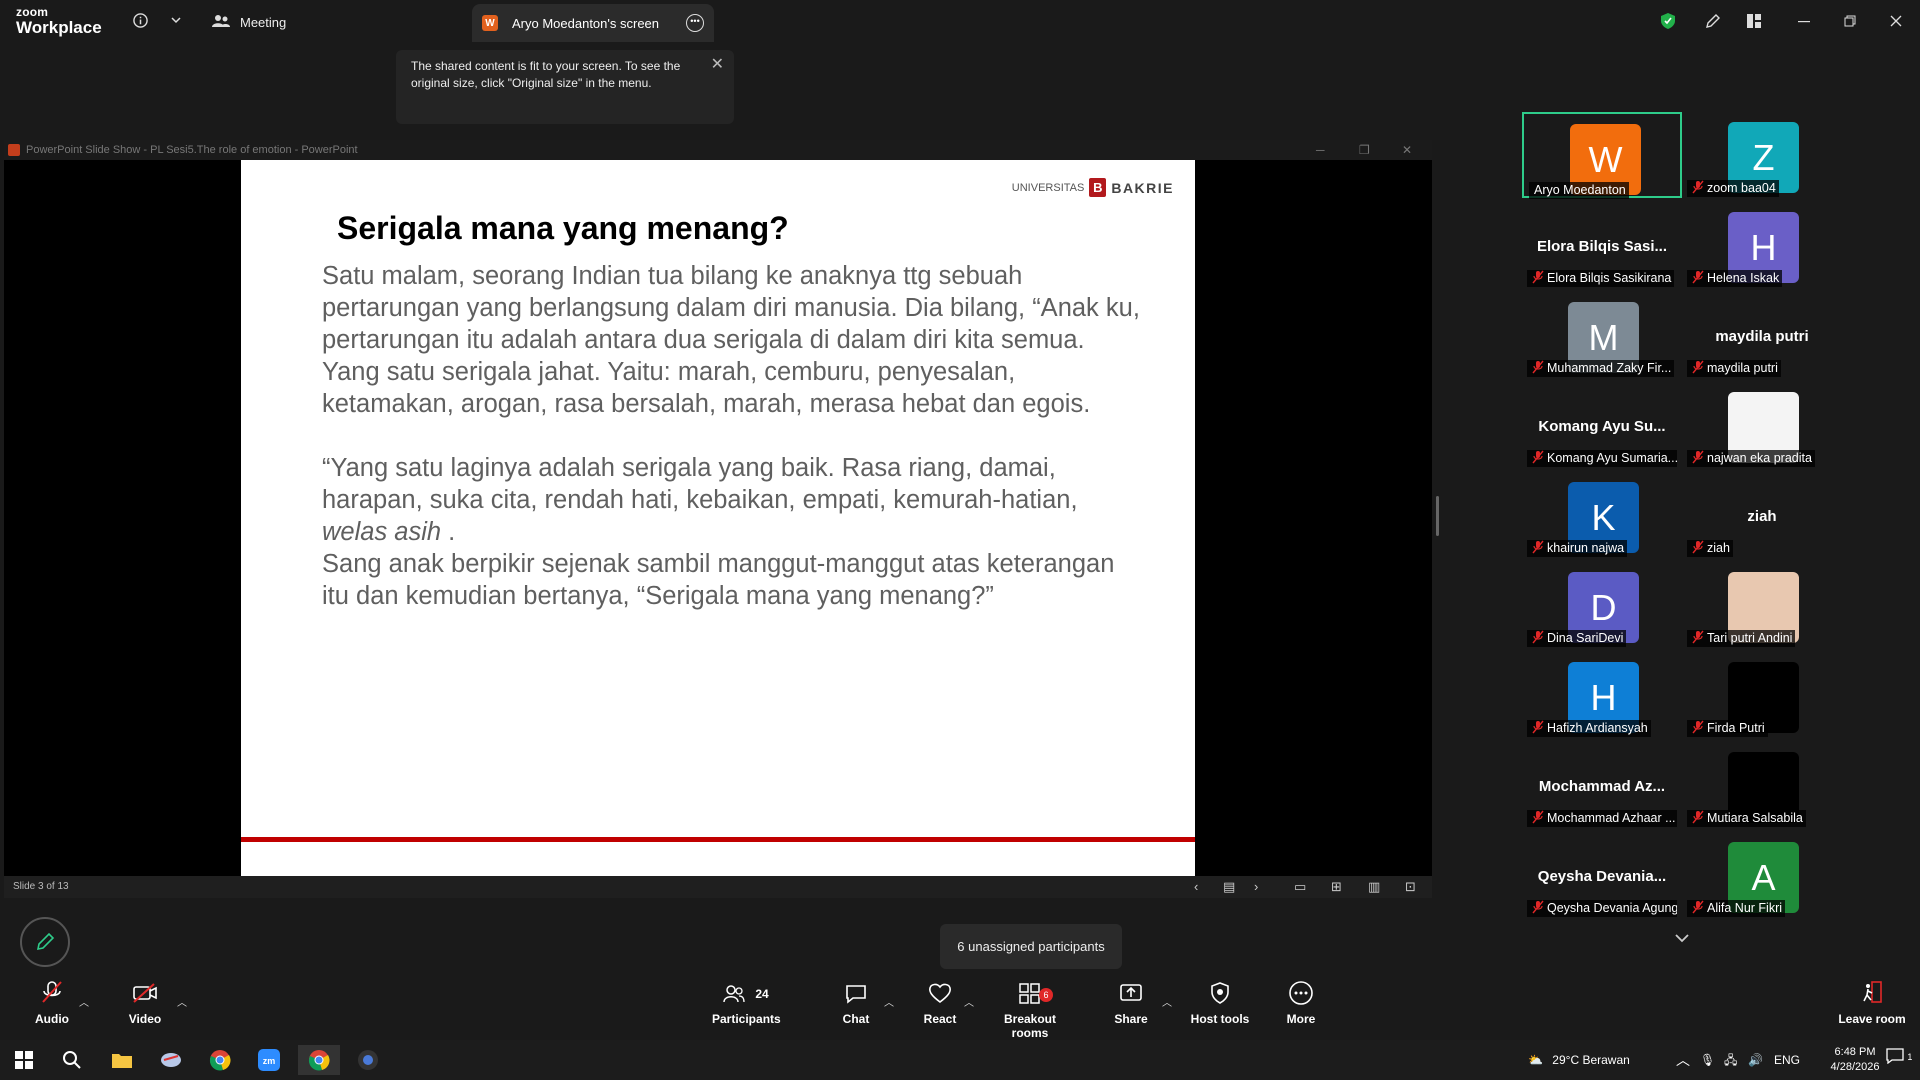 The image size is (1920, 1080). Describe the element at coordinates (1577, 548) in the screenshot. I see `participant-name-label: khairun najwa` at that location.